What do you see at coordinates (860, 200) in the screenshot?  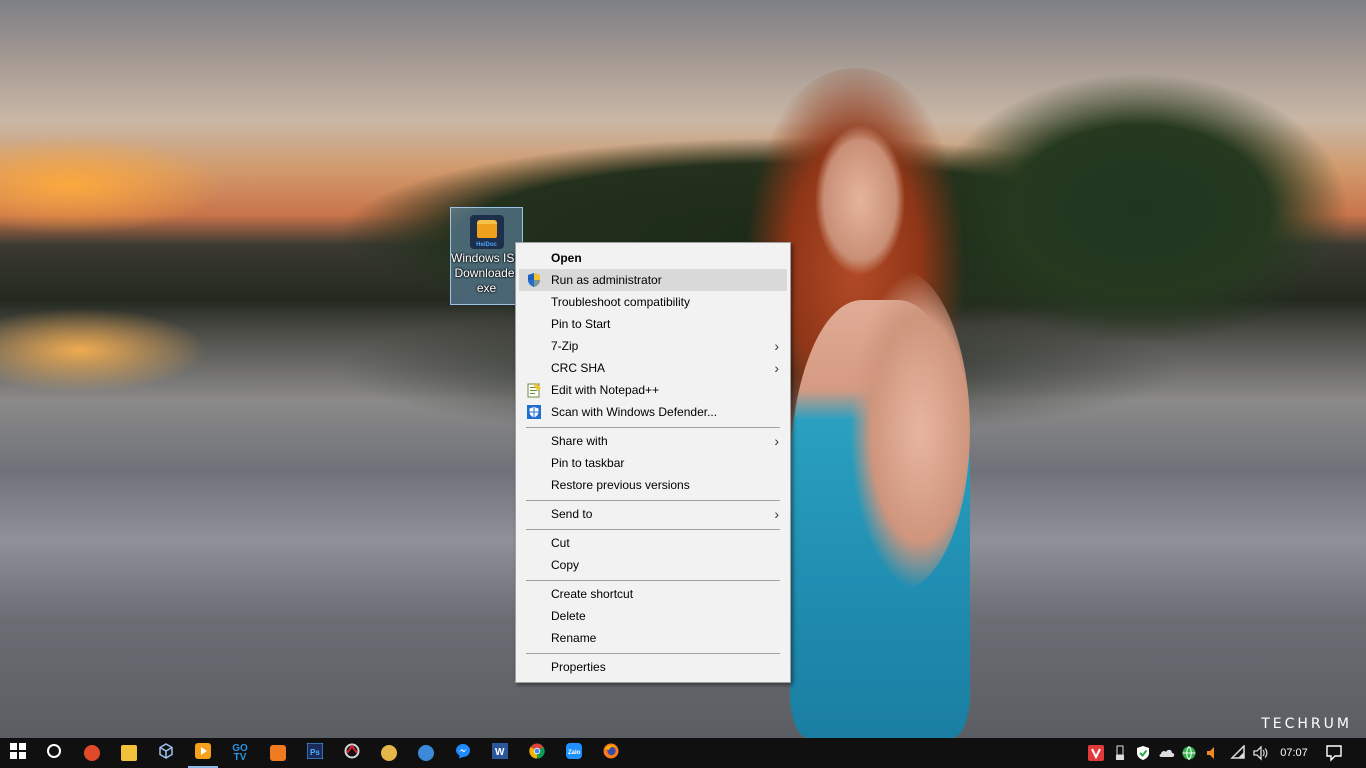 I see `wallpaper-woman-face` at bounding box center [860, 200].